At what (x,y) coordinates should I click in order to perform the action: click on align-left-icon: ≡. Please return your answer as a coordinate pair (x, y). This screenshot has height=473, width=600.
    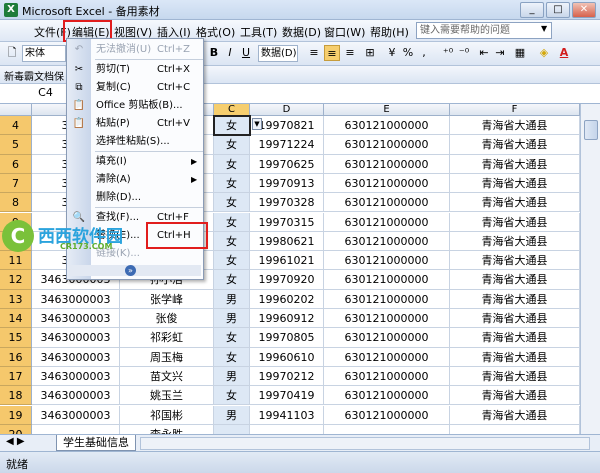
    Looking at the image, I should click on (314, 53).